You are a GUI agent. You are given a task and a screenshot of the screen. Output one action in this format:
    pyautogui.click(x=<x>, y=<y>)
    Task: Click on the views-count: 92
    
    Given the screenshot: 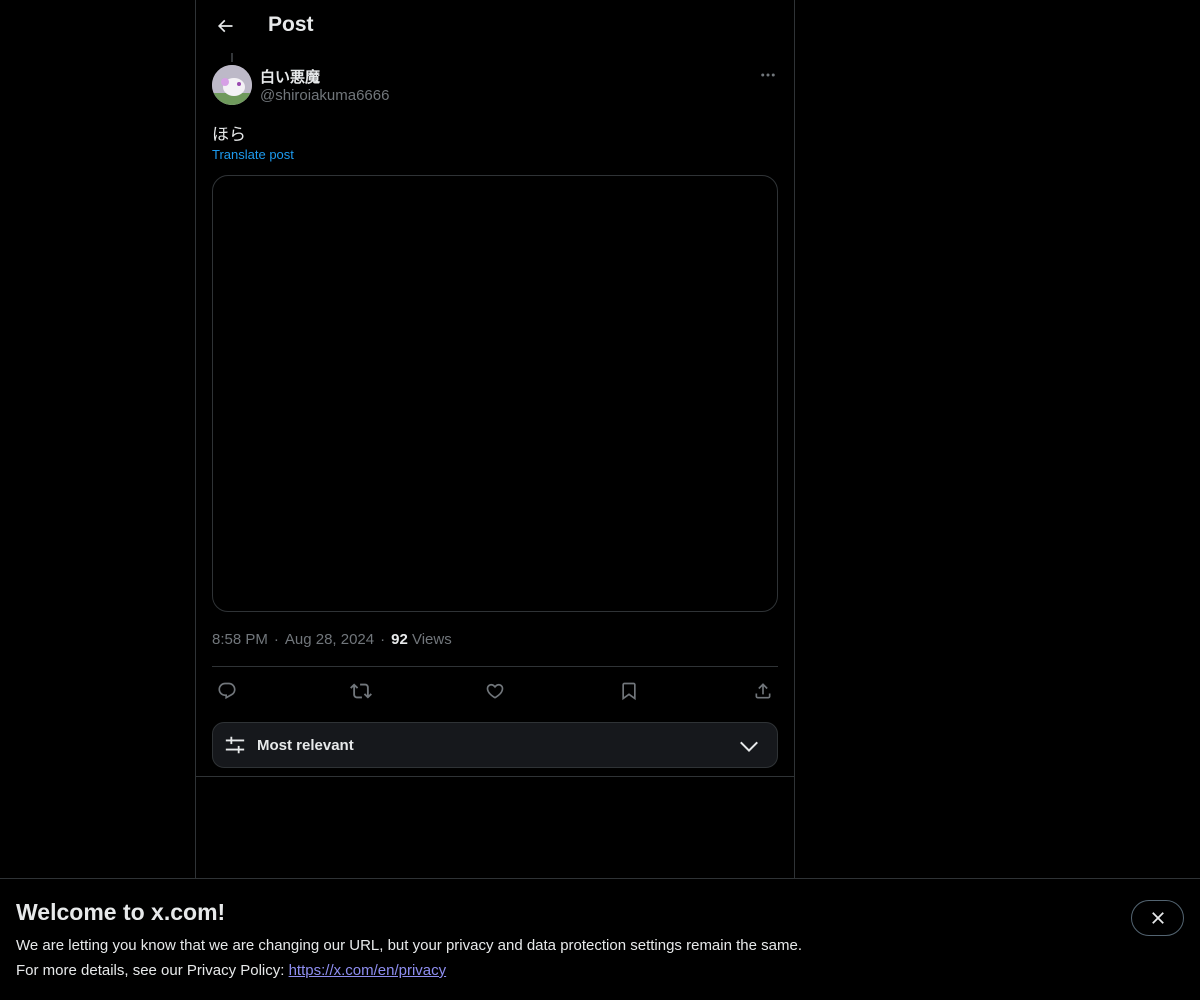 What is the action you would take?
    pyautogui.click(x=399, y=639)
    